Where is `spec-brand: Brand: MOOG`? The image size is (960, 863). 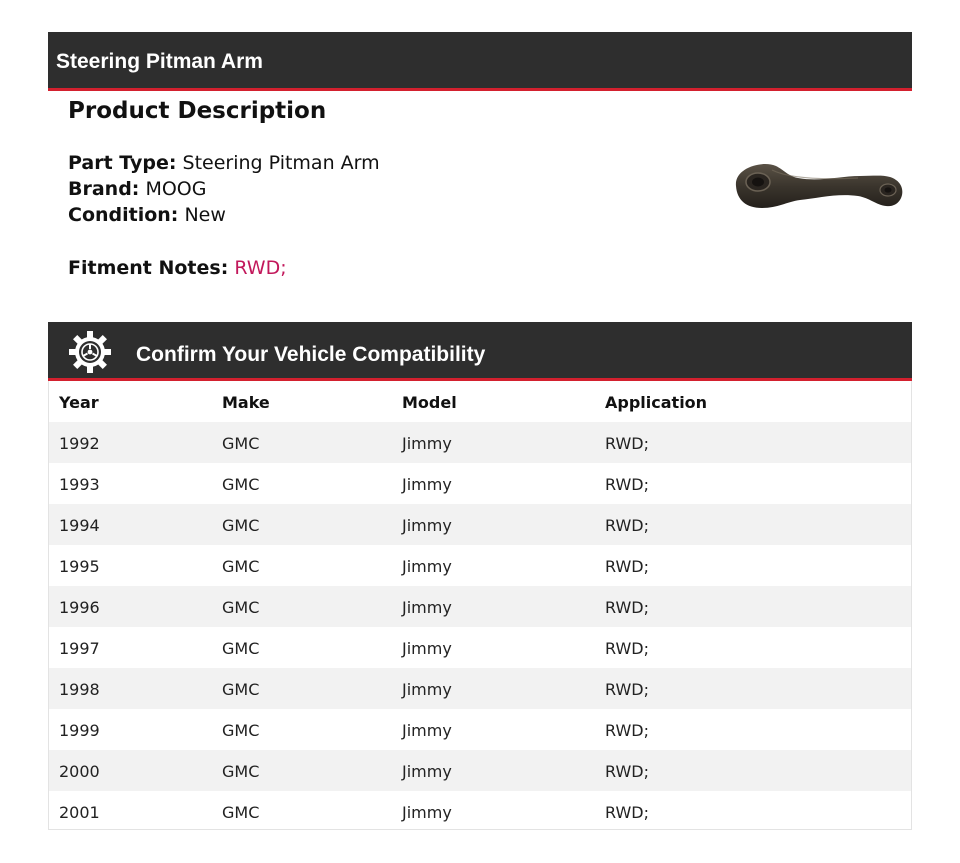 spec-brand: Brand: MOOG is located at coordinates (137, 189).